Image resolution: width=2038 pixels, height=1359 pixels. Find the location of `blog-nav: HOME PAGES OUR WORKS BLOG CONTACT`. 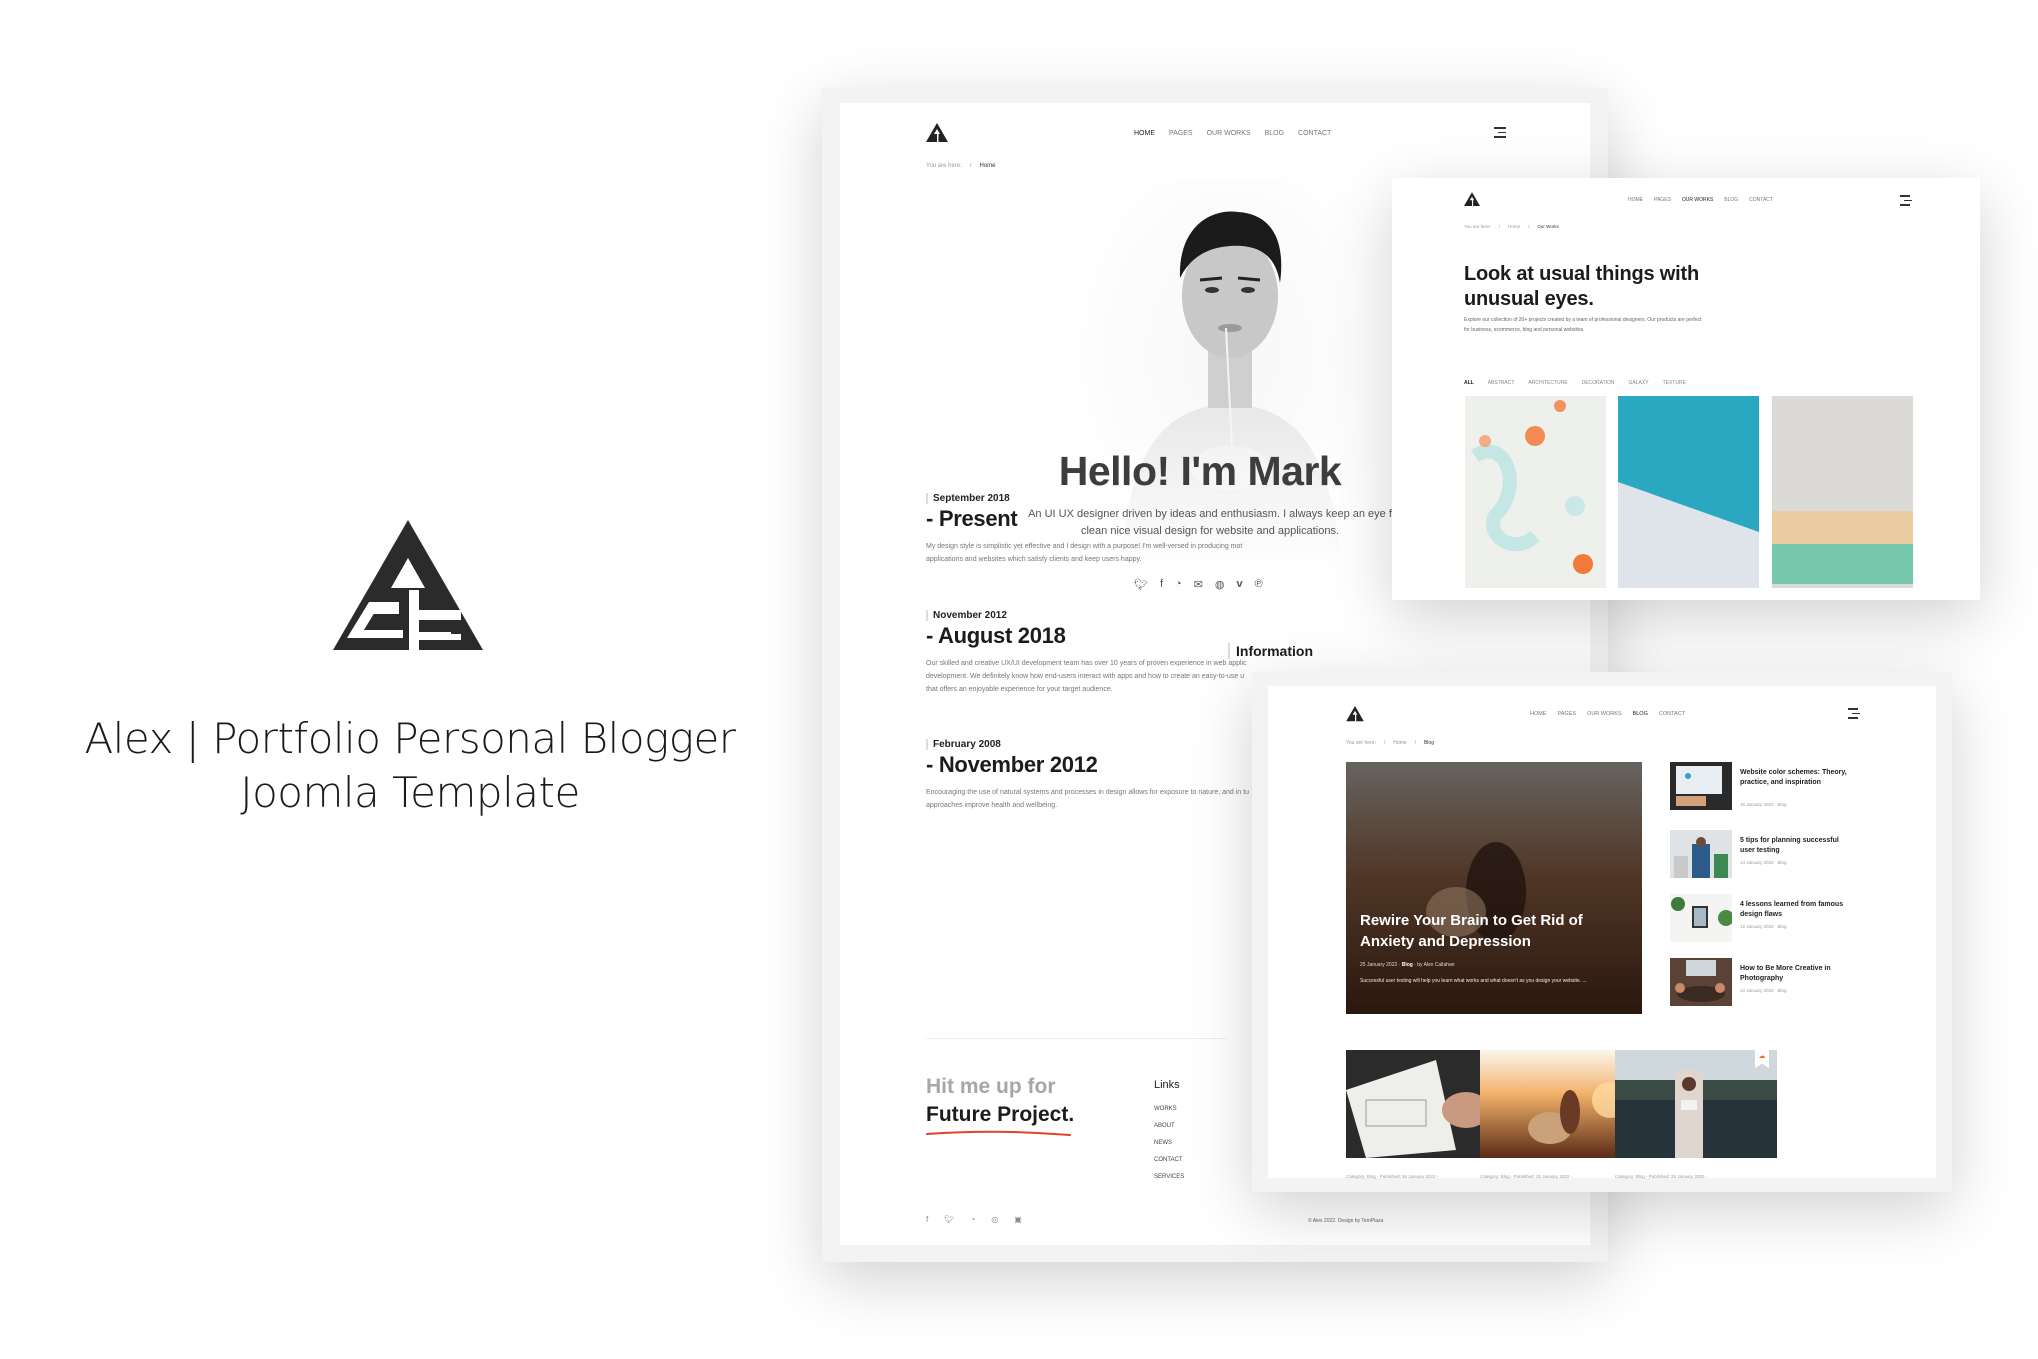

blog-nav: HOME PAGES OUR WORKS BLOG CONTACT is located at coordinates (1607, 714).